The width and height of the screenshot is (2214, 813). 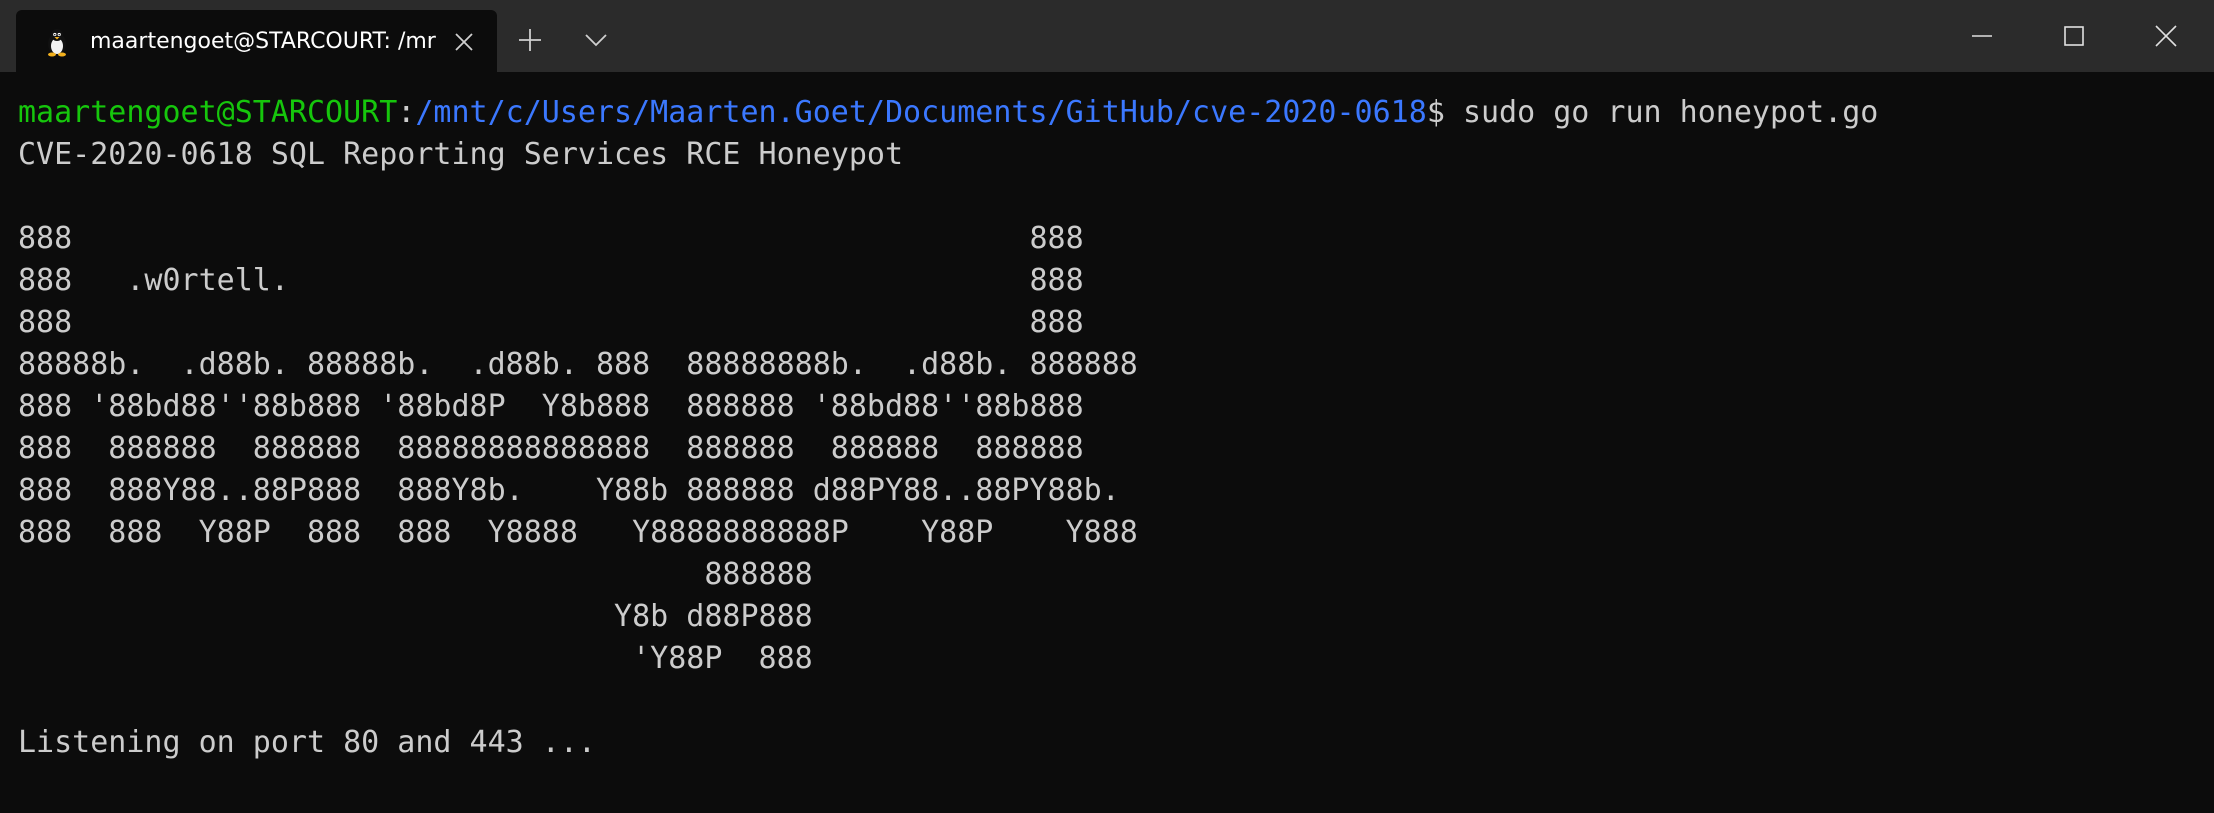 What do you see at coordinates (415, 658) in the screenshot?
I see `ascii-art-line: 'Y88P 888` at bounding box center [415, 658].